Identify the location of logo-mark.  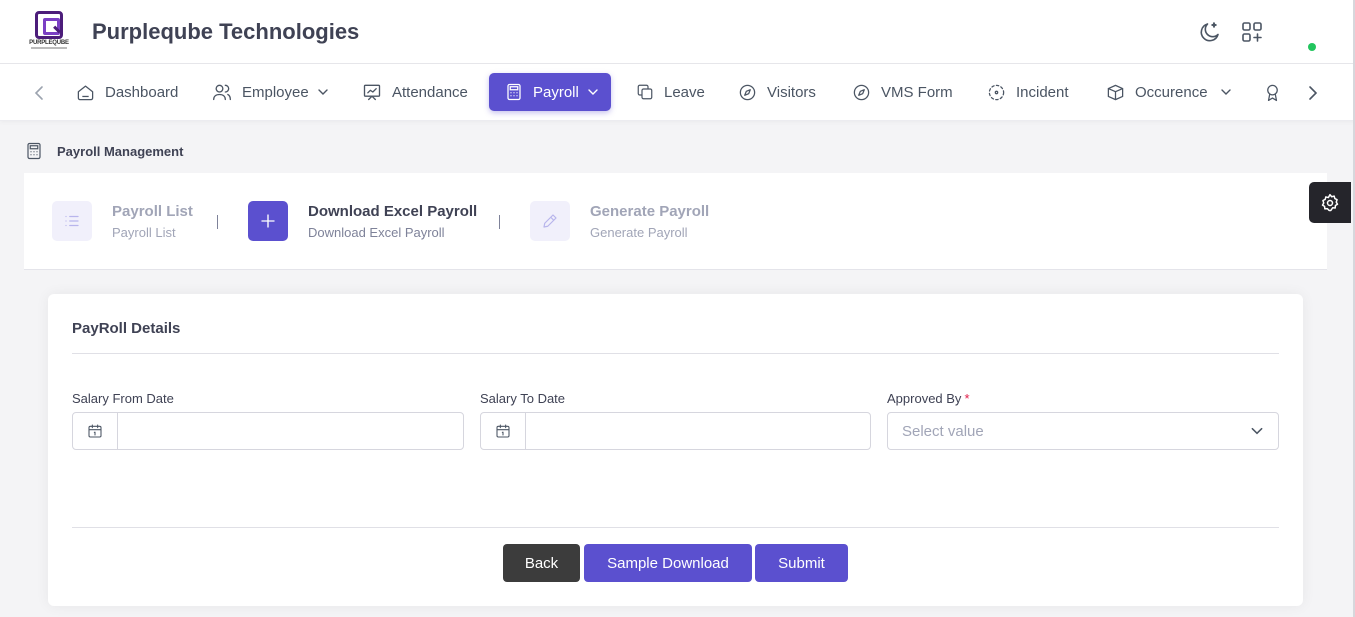
(49, 25).